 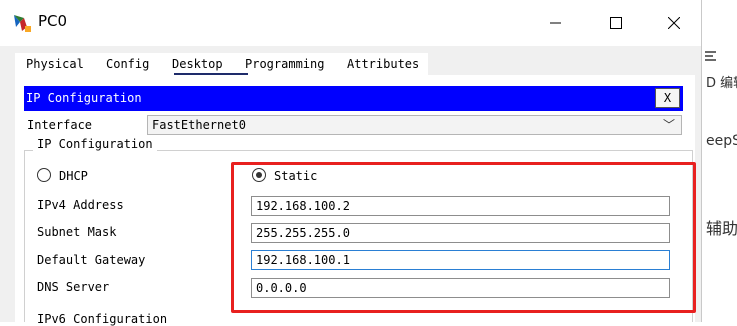 What do you see at coordinates (284, 64) in the screenshot?
I see `tab-programming: Programming` at bounding box center [284, 64].